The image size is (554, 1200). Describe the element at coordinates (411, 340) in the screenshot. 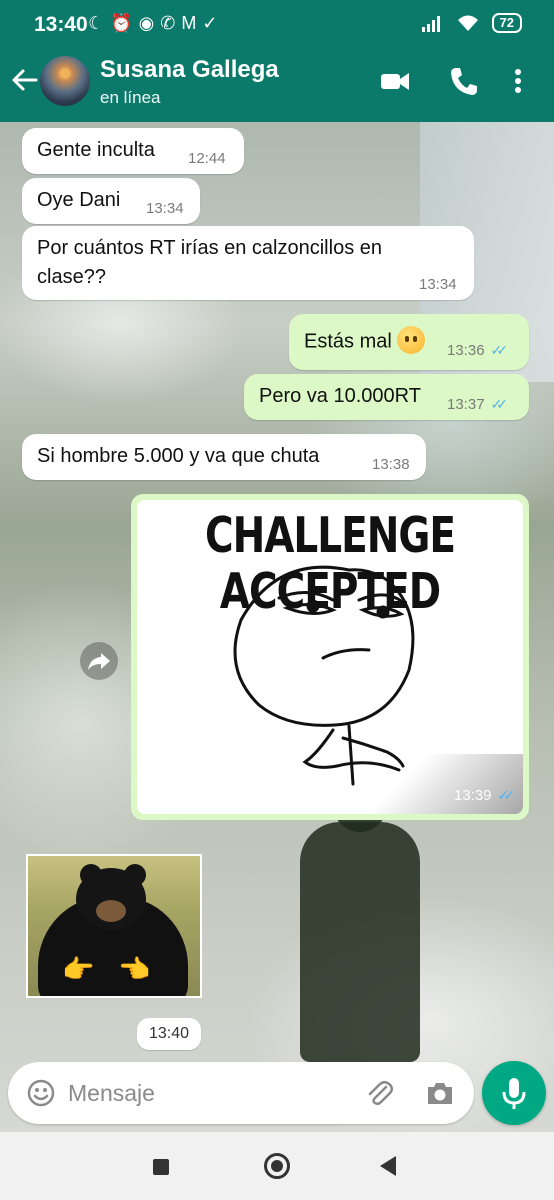

I see `speechless-face-icon` at that location.